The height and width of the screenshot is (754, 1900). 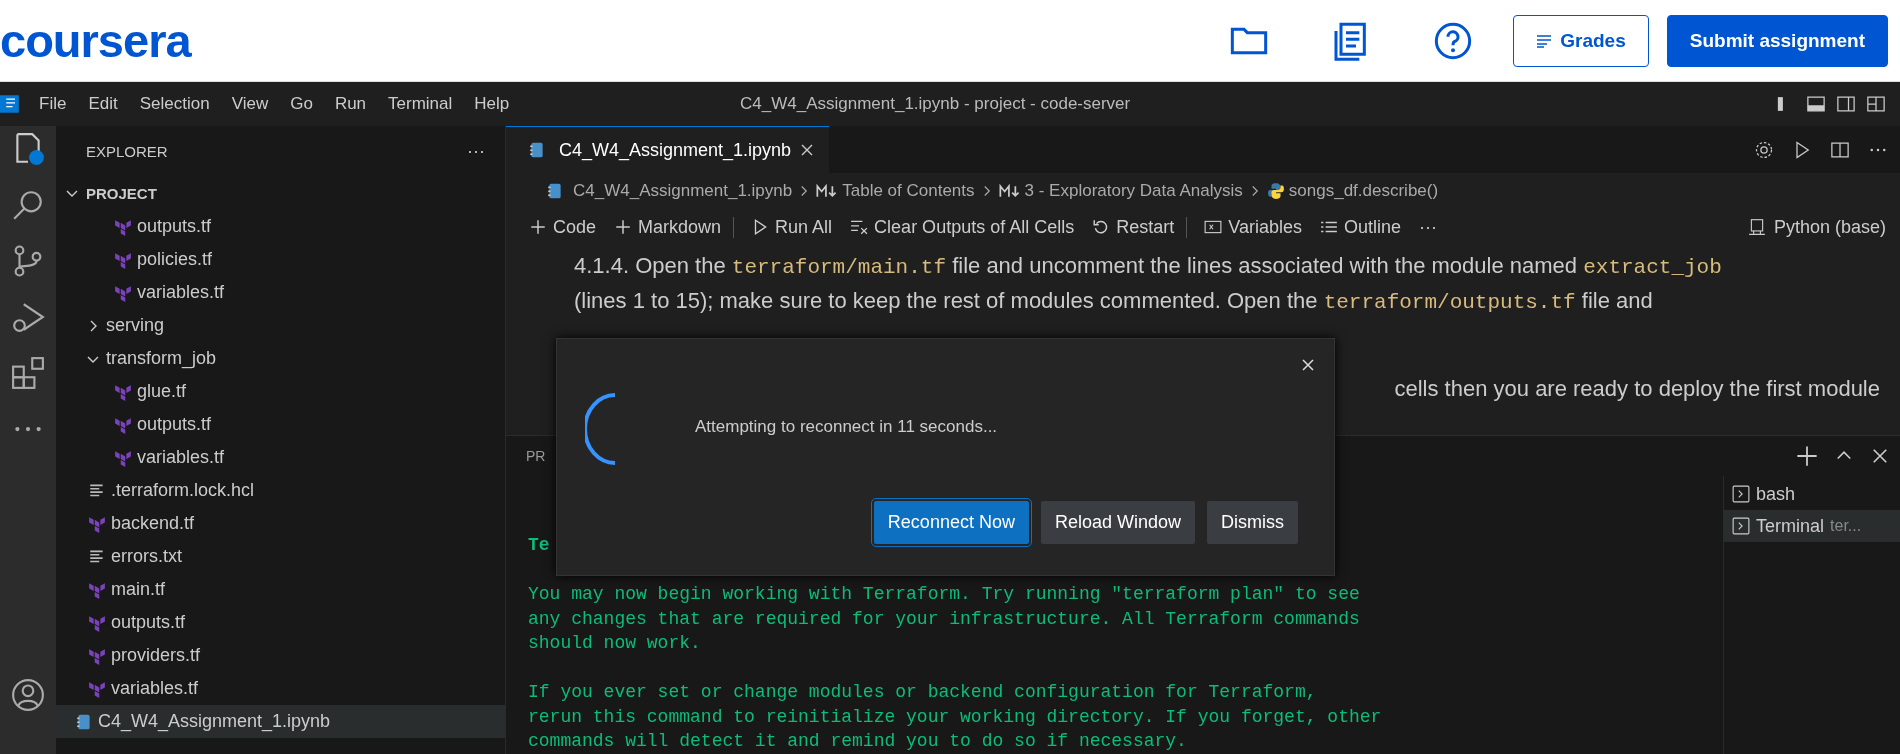 I want to click on menu-item: Terminal, so click(x=420, y=104).